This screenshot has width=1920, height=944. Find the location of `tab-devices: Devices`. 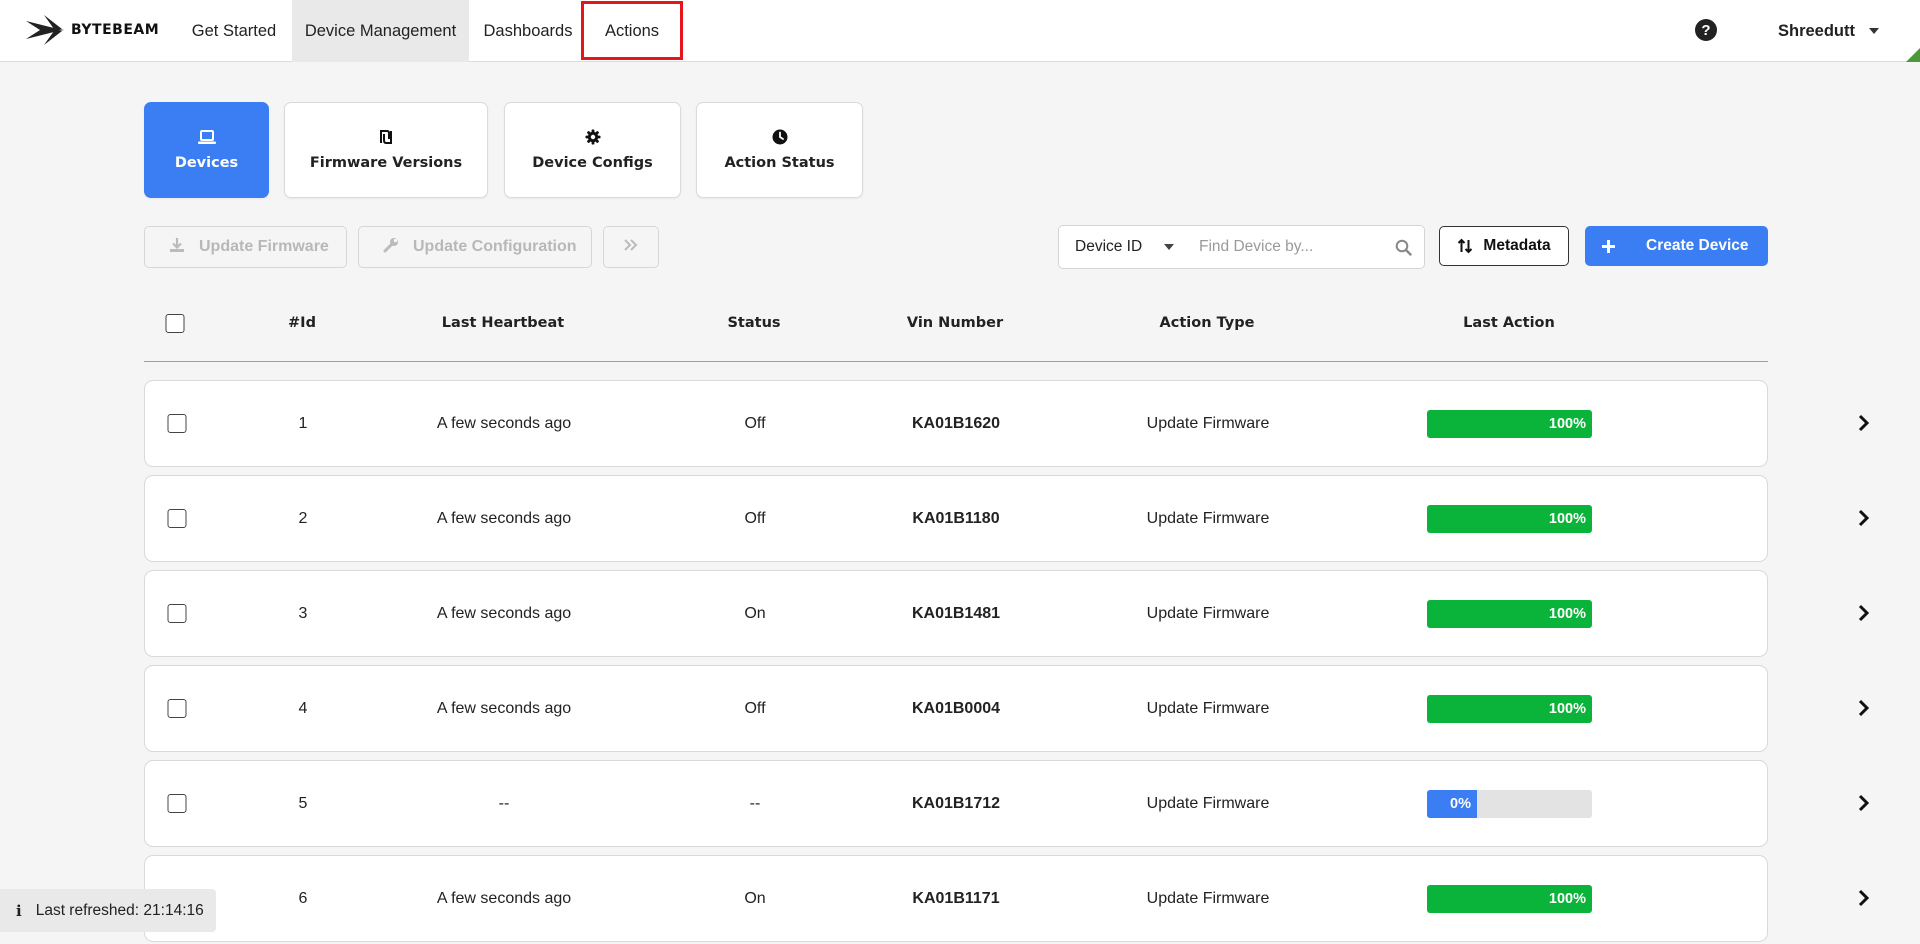

tab-devices: Devices is located at coordinates (206, 150).